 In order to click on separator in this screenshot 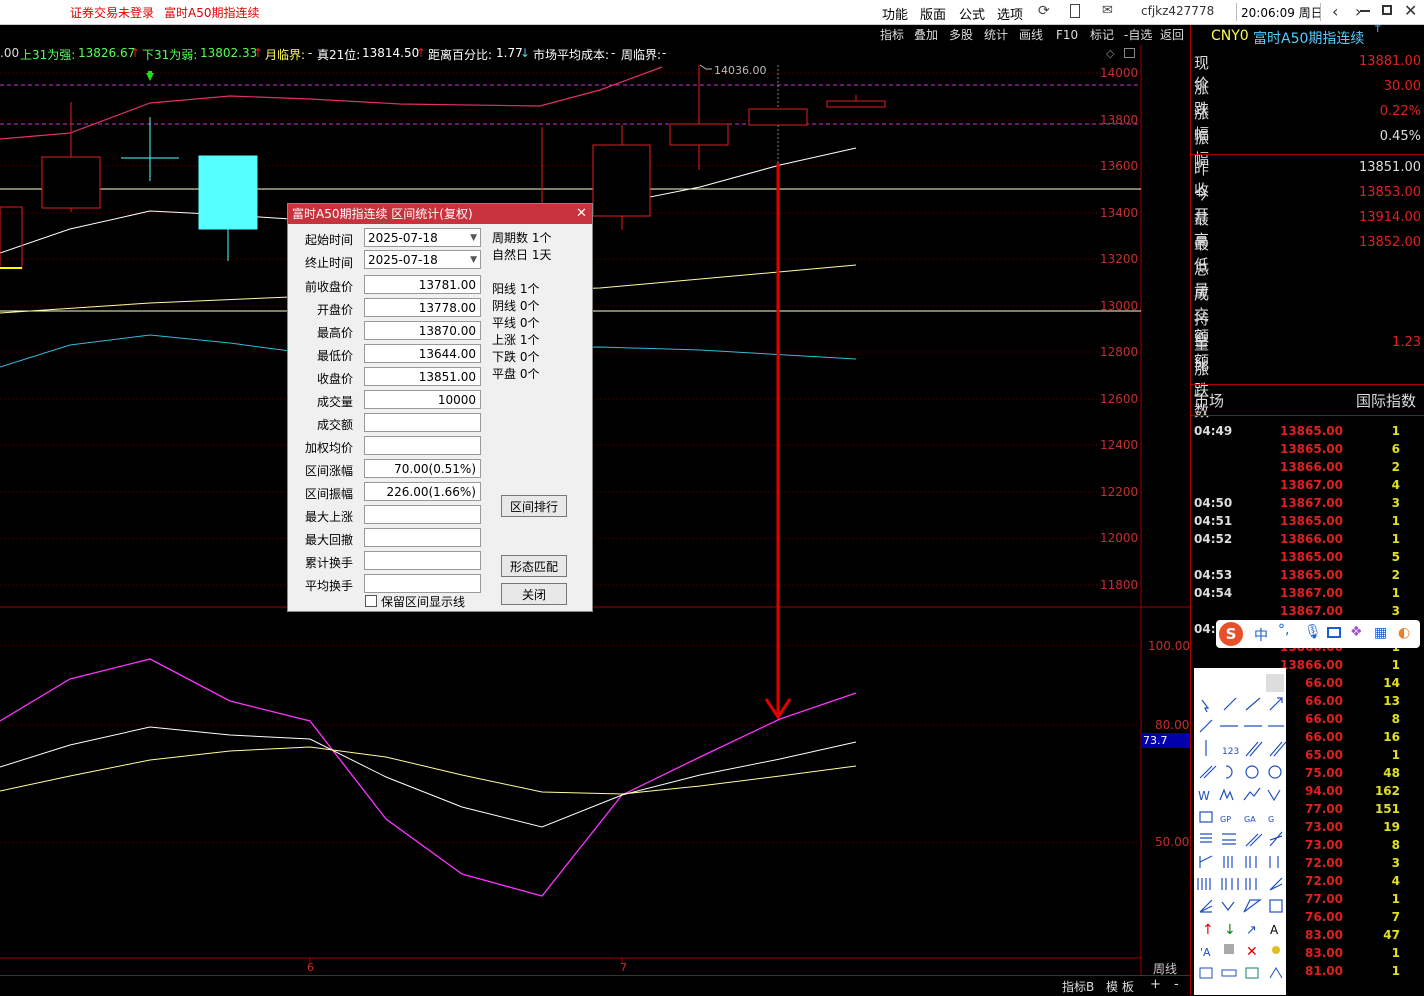, I will do `click(1236, 12)`.